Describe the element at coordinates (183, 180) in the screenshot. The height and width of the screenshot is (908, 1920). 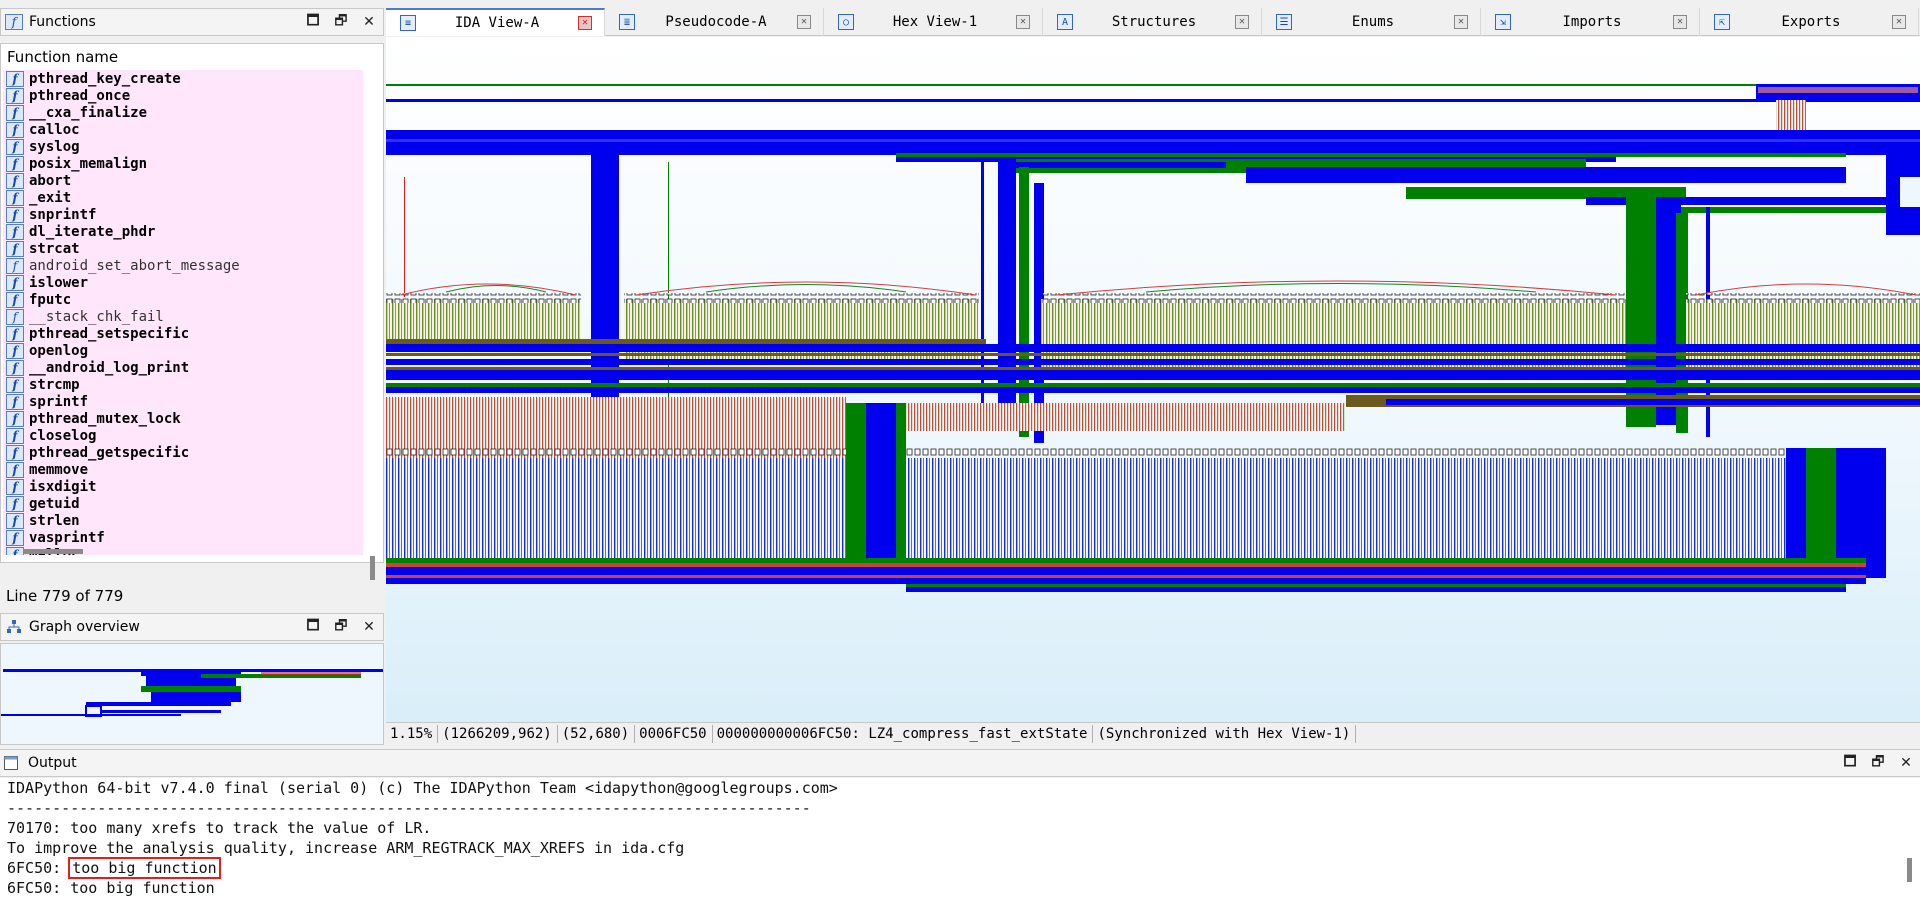
I see `function-row: f abort` at that location.